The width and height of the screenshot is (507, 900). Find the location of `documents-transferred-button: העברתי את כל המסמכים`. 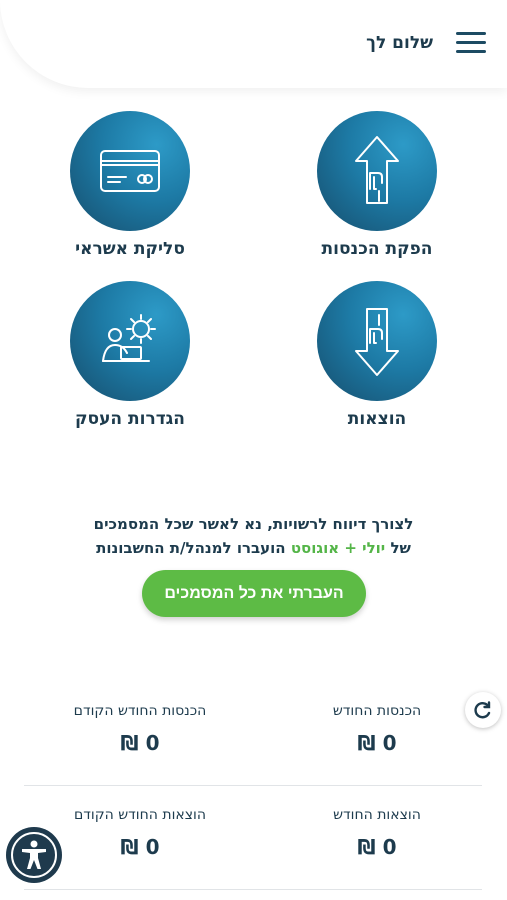

documents-transferred-button: העברתי את כל המסמכים is located at coordinates (254, 593).